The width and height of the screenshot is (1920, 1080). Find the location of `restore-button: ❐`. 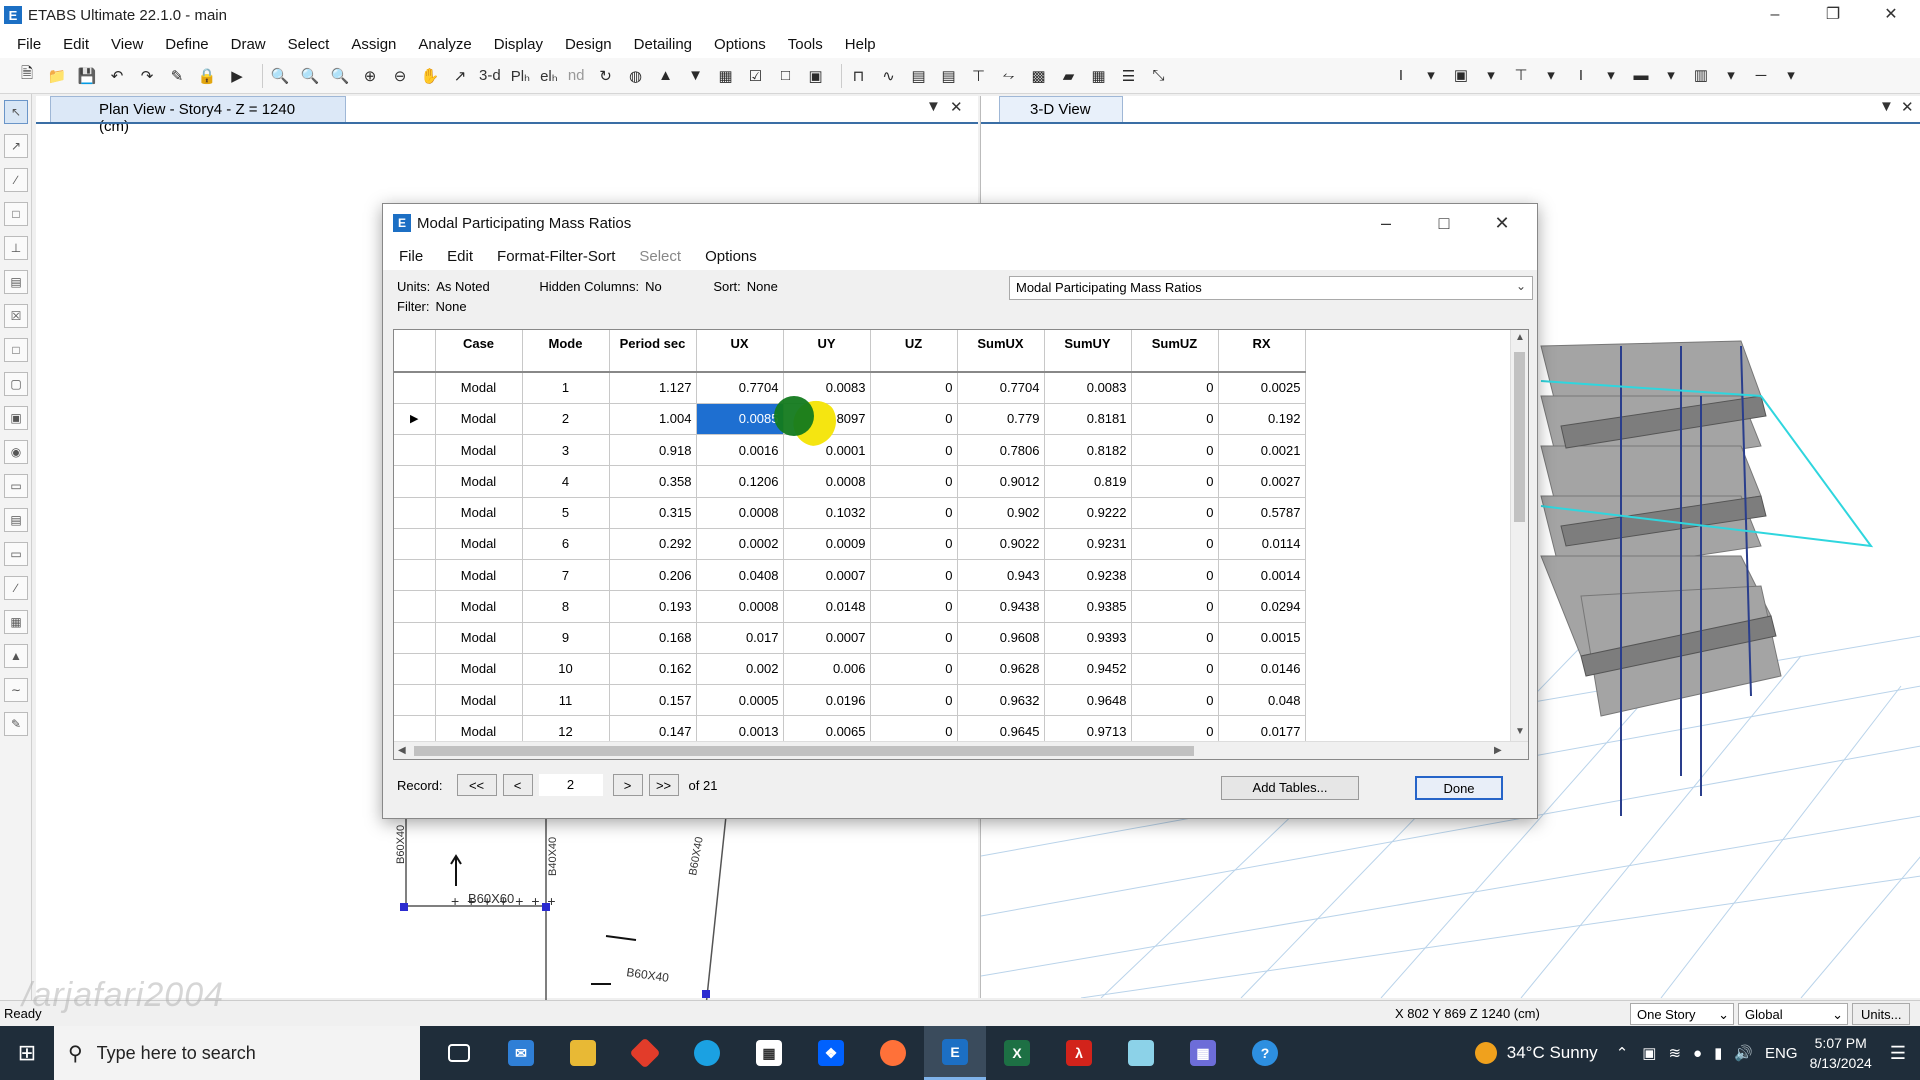

restore-button: ❐ is located at coordinates (1833, 15).